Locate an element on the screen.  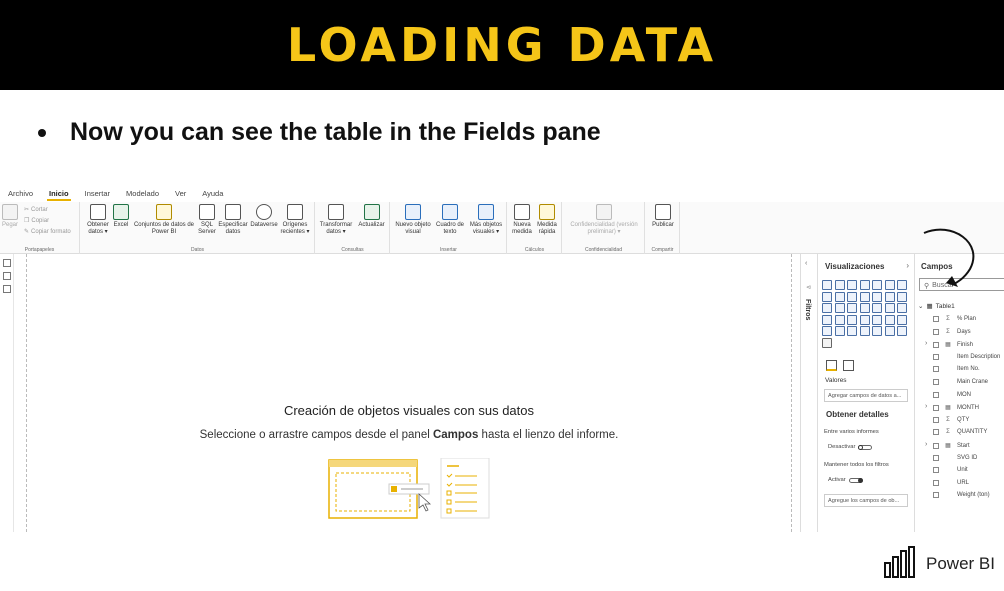
area-chart-icon is located at coordinates (827, 296).